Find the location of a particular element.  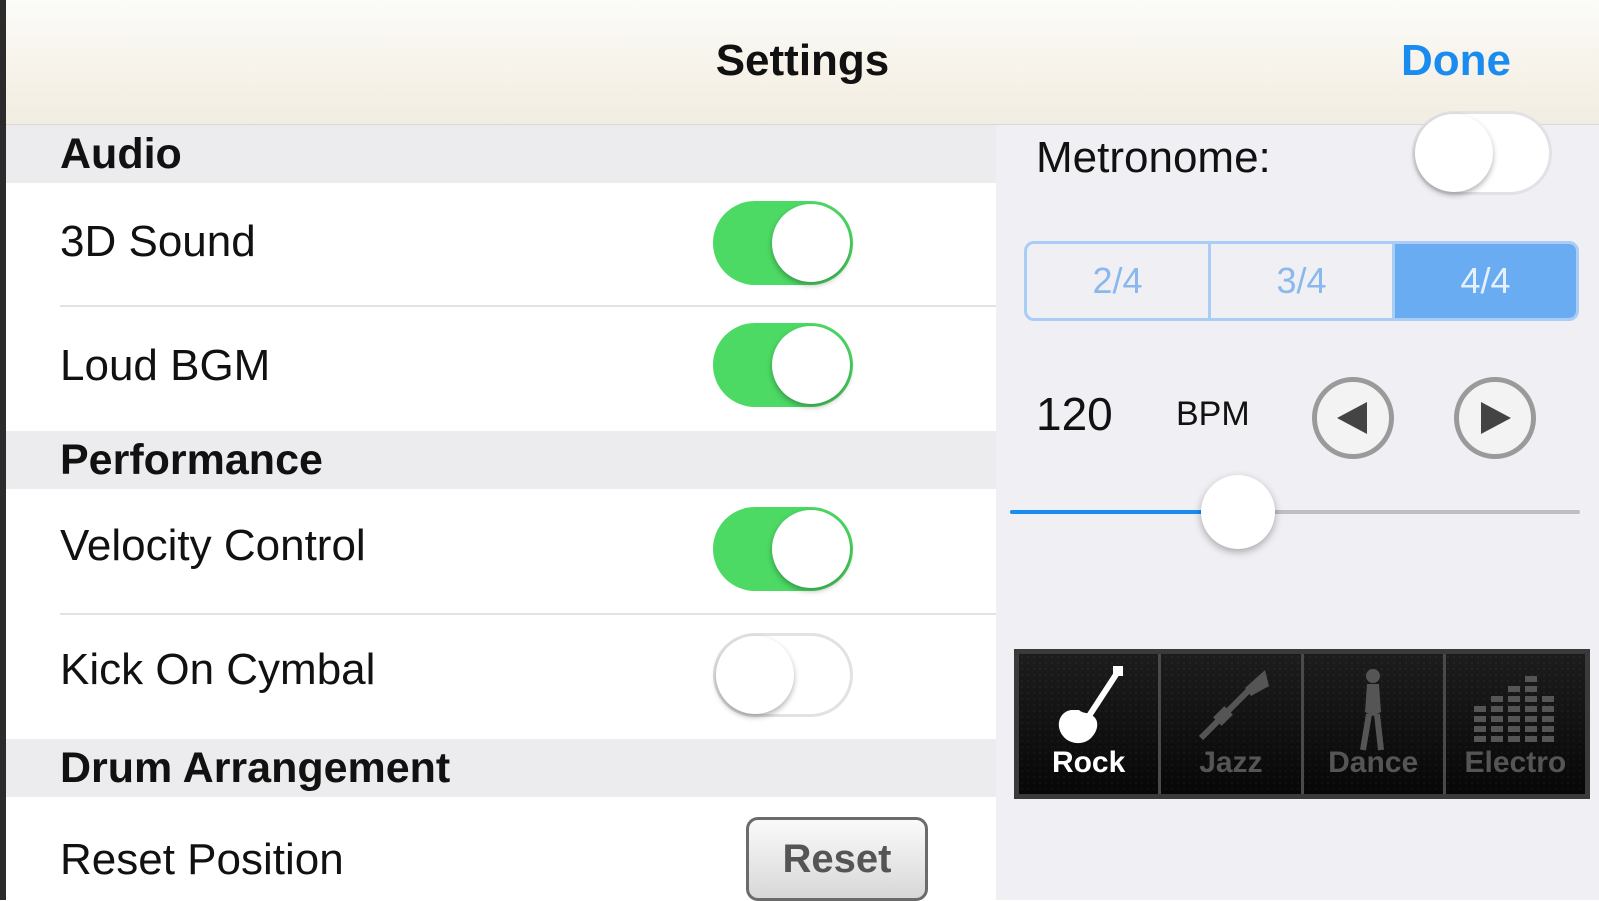

bpm-decrease-button is located at coordinates (1353, 418).